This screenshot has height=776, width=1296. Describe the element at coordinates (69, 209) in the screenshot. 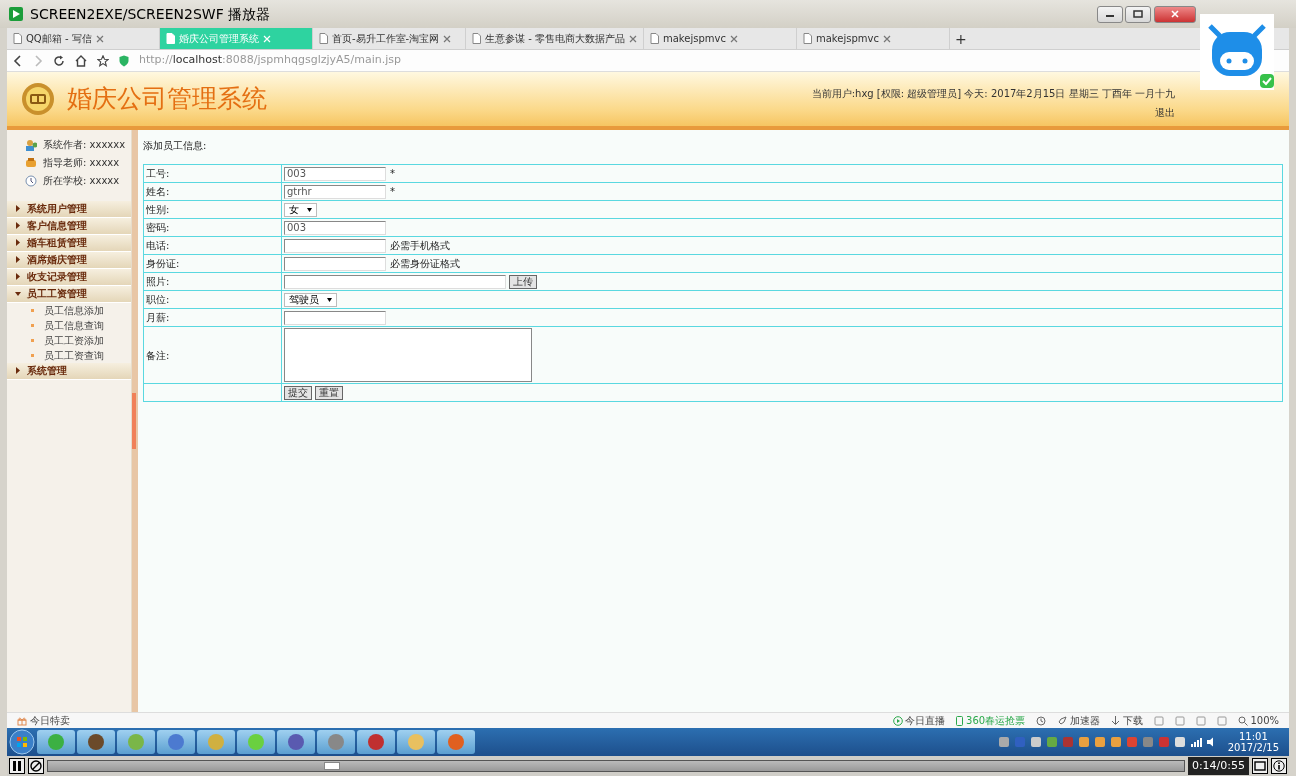

I see `menu-group-header: 系统用户管理` at that location.